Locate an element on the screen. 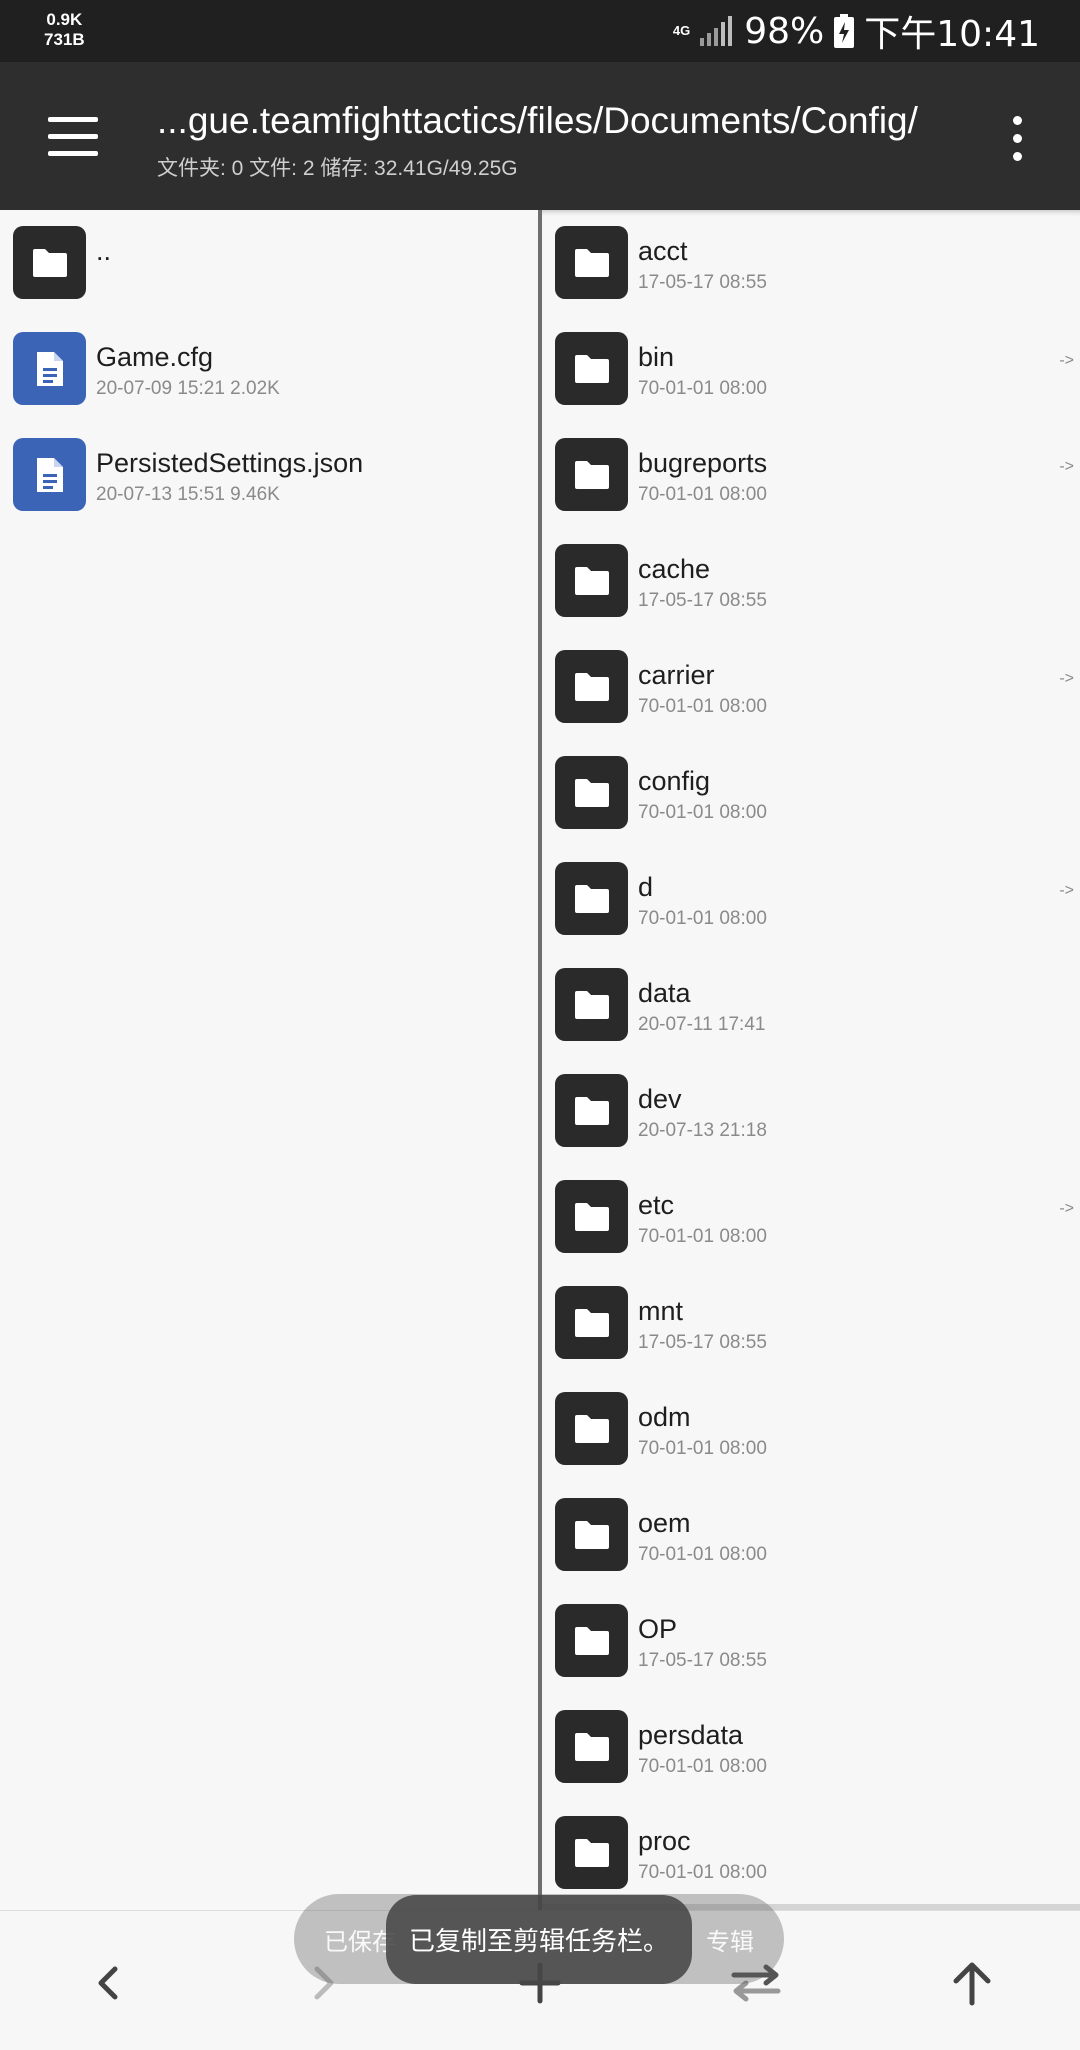 This screenshot has height=2050, width=1080. folder-row-config: config 70-01-01 08:00 is located at coordinates (811, 793).